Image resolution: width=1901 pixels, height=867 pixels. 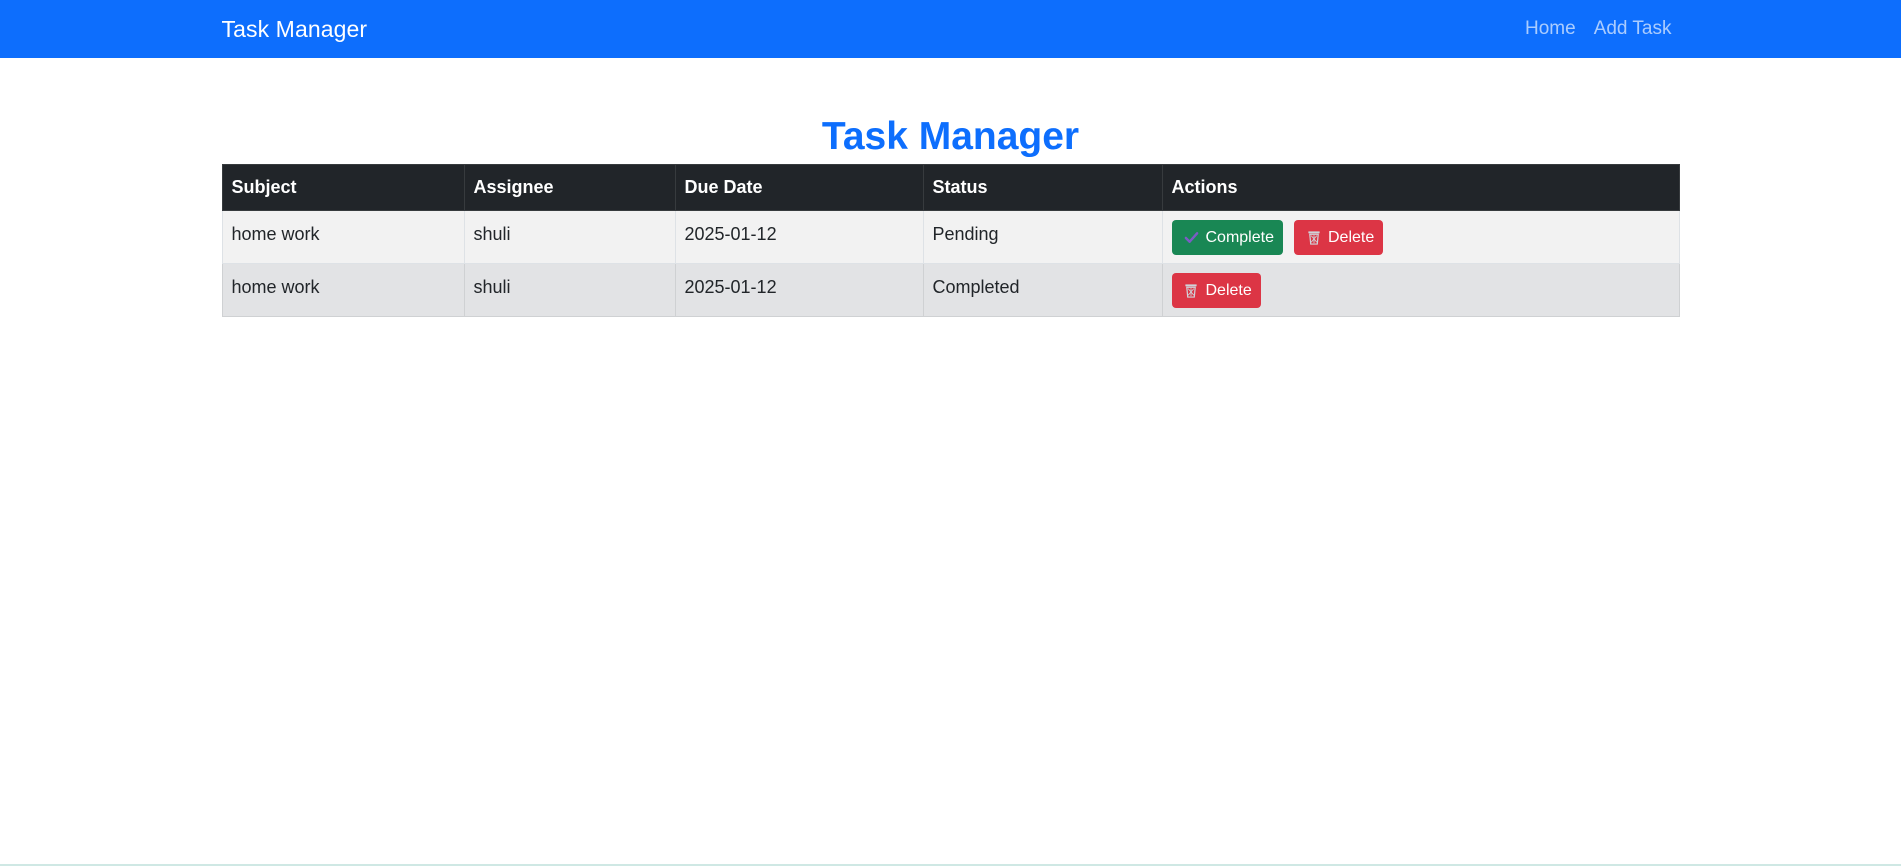 I want to click on check-icon, so click(x=1191, y=237).